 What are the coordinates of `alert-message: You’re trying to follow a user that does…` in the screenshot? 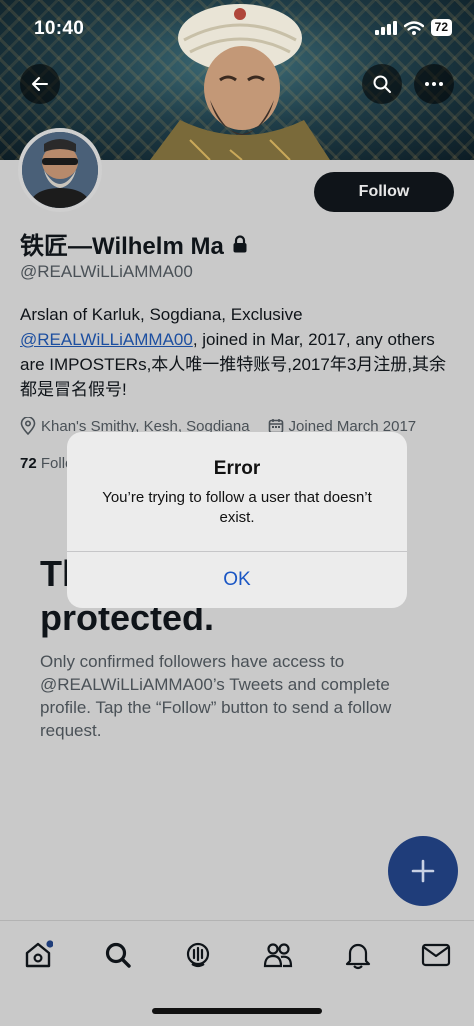 It's located at (237, 507).